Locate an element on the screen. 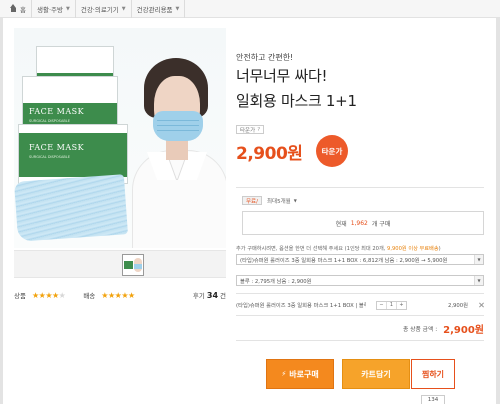 This screenshot has height=404, width=500. product-price: 2,900원 is located at coordinates (269, 154).